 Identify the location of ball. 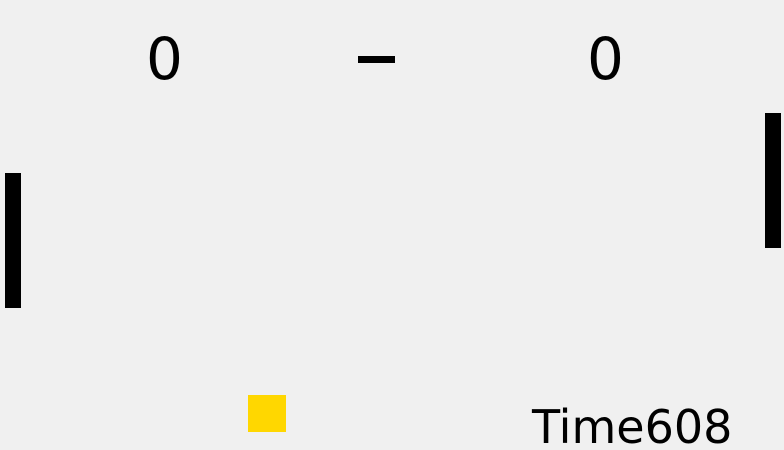
(267, 413).